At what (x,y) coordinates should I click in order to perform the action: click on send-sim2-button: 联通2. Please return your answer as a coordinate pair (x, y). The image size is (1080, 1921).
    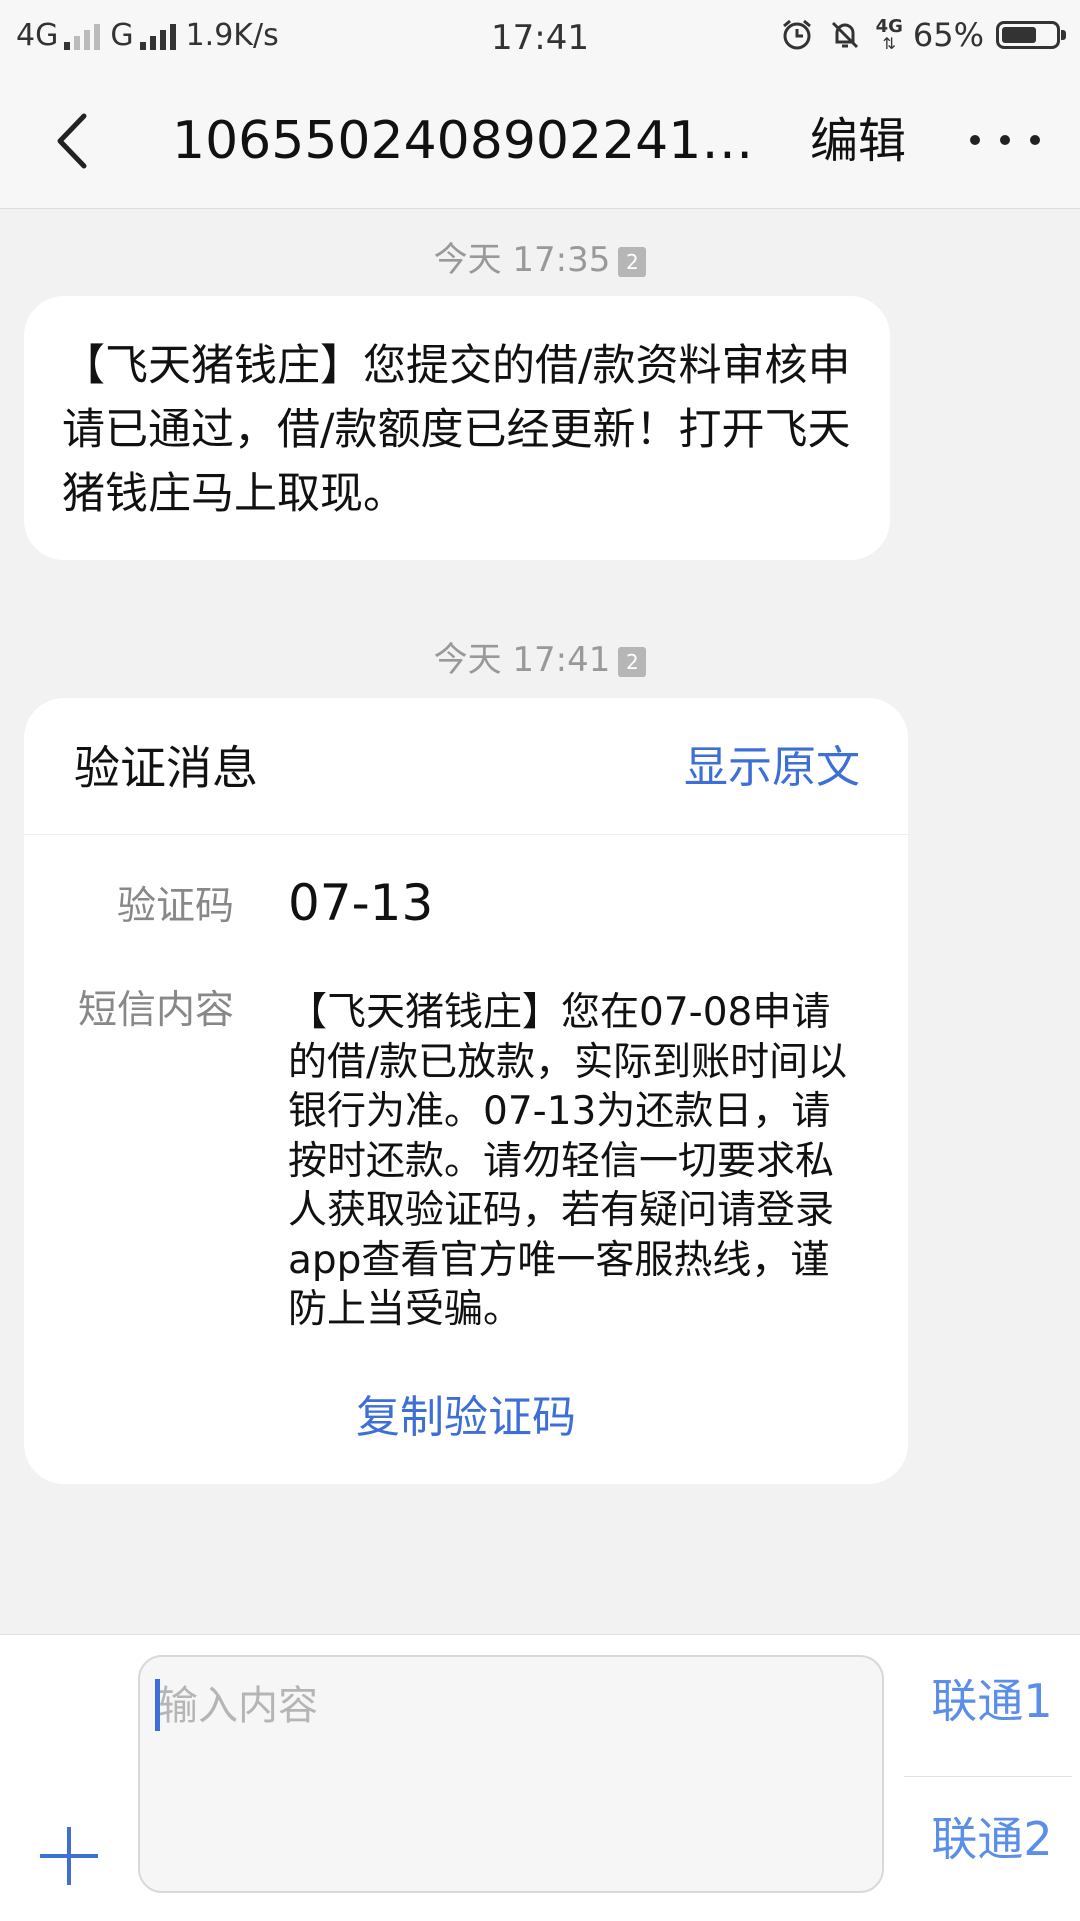
    Looking at the image, I should click on (992, 1839).